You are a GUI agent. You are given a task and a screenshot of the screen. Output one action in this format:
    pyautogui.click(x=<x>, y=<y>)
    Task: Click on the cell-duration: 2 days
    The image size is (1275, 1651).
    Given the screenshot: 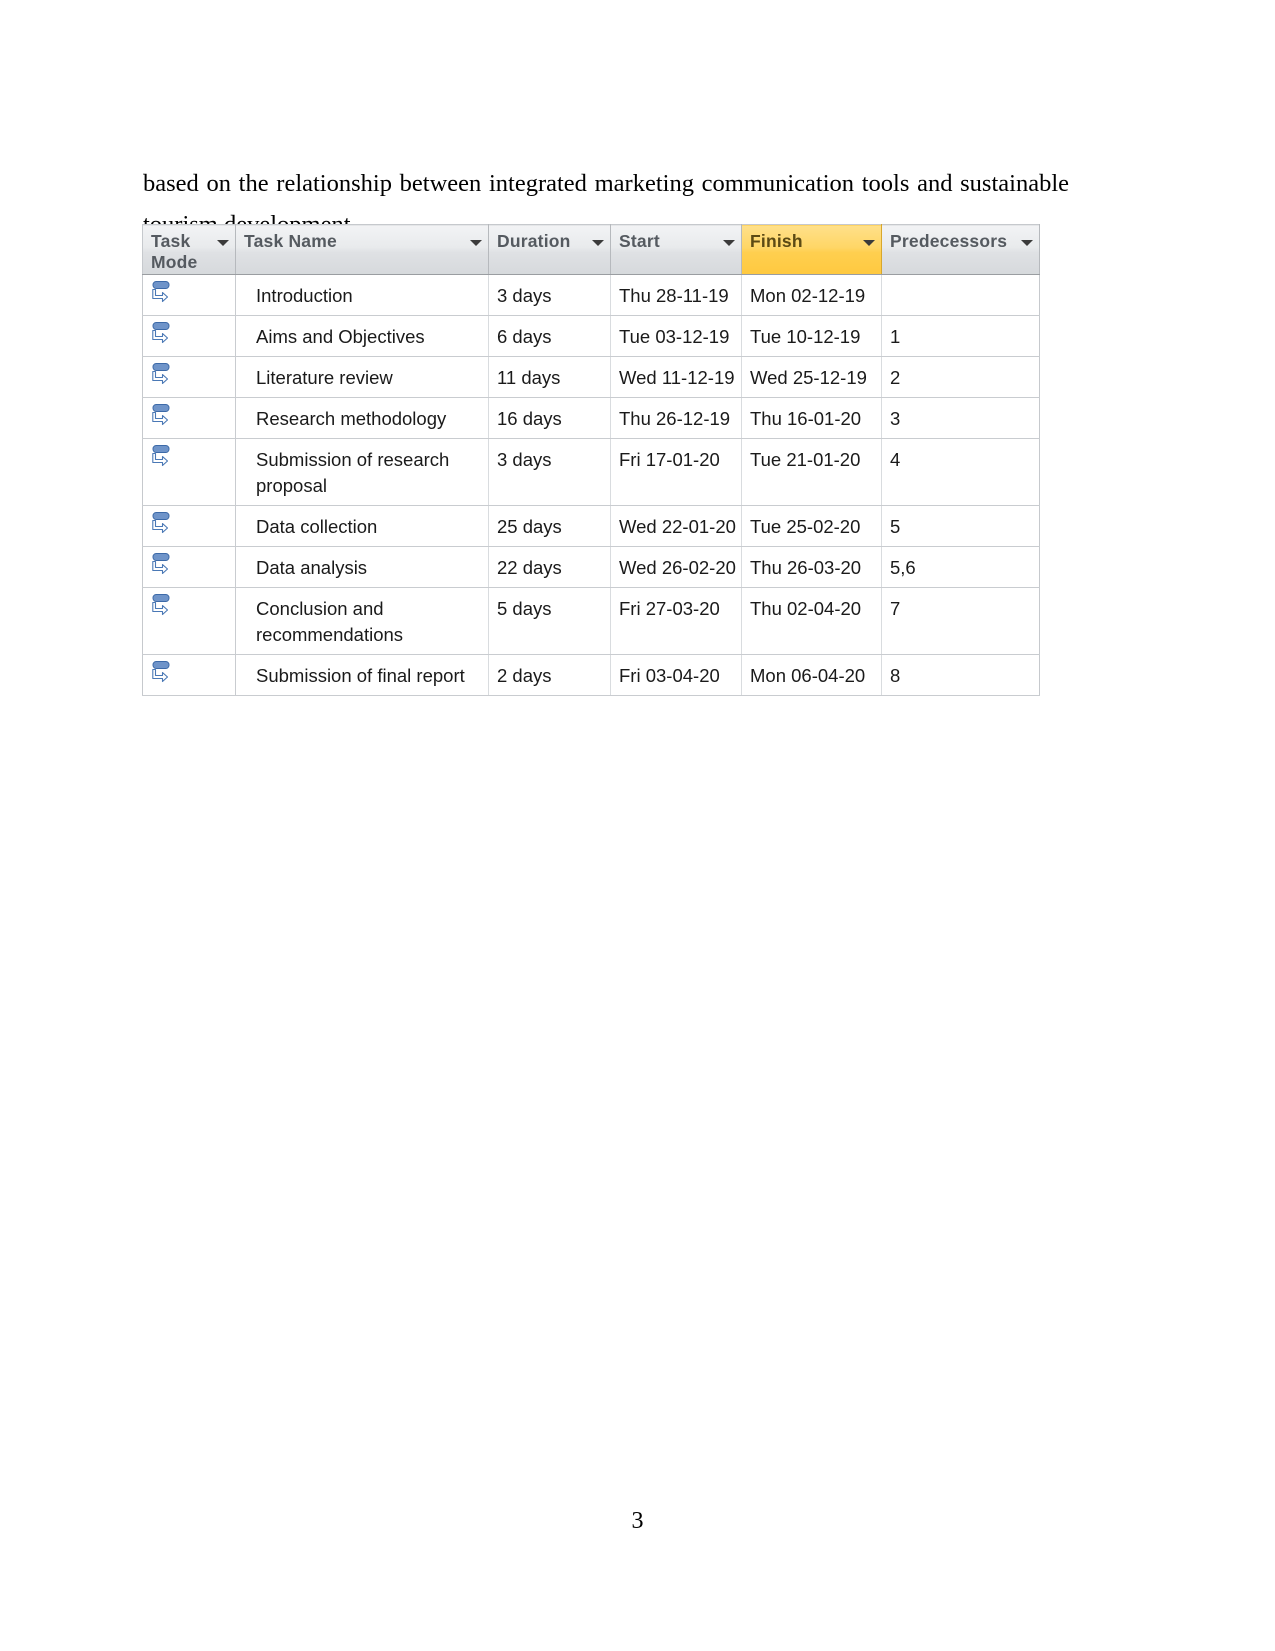 What is the action you would take?
    pyautogui.click(x=549, y=675)
    